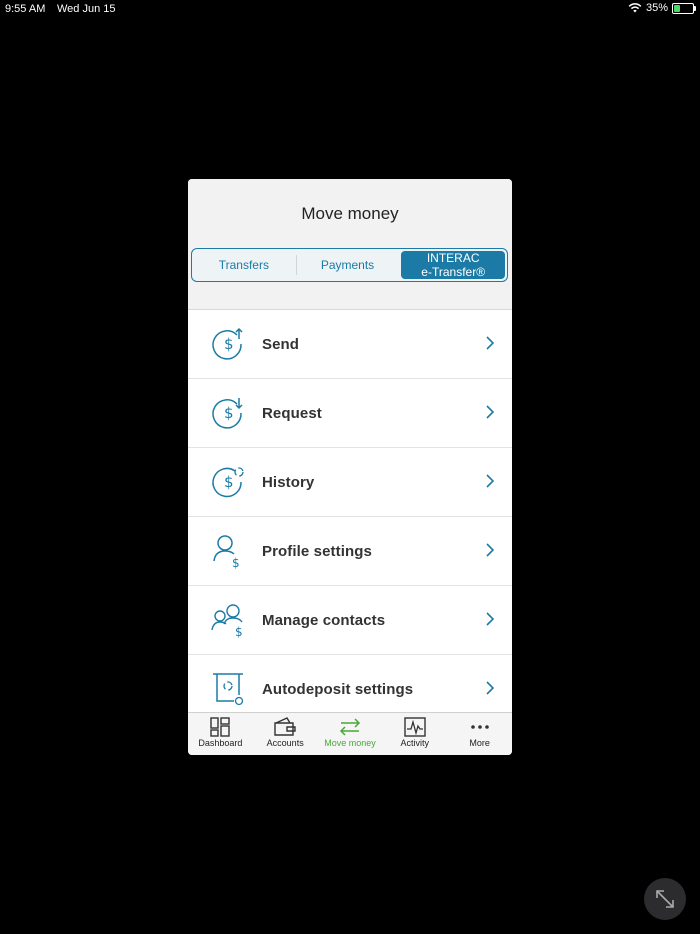  What do you see at coordinates (220, 743) in the screenshot?
I see `tab-label: Dashboard` at bounding box center [220, 743].